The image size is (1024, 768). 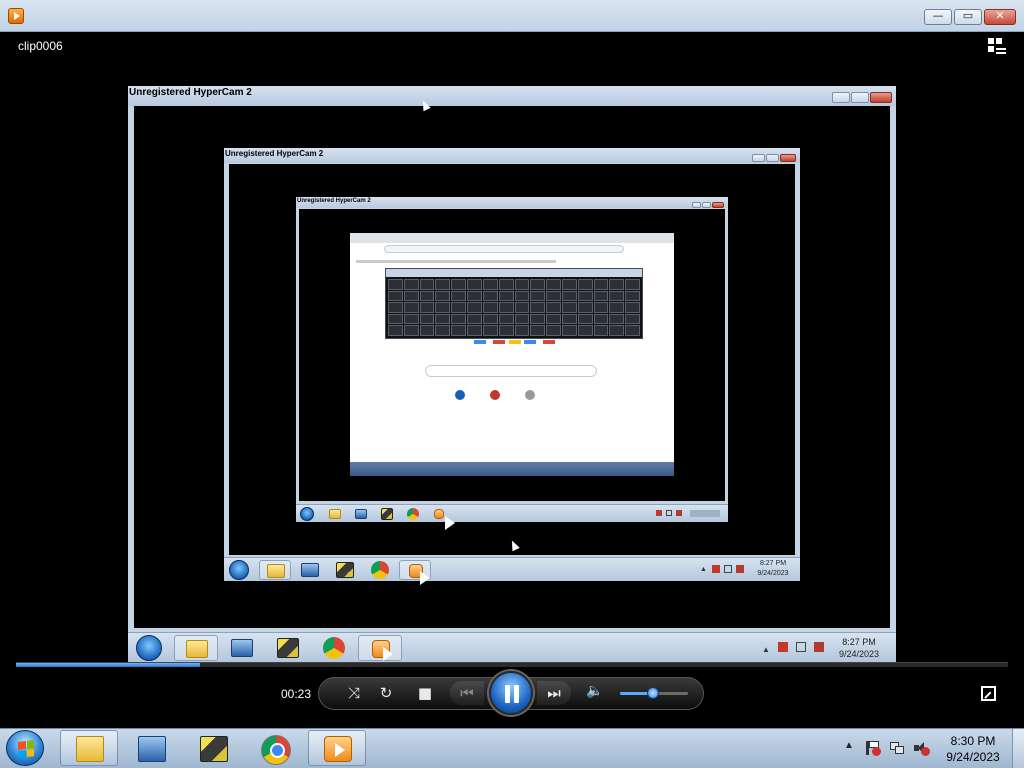 What do you see at coordinates (679, 513) in the screenshot?
I see `volume-icon` at bounding box center [679, 513].